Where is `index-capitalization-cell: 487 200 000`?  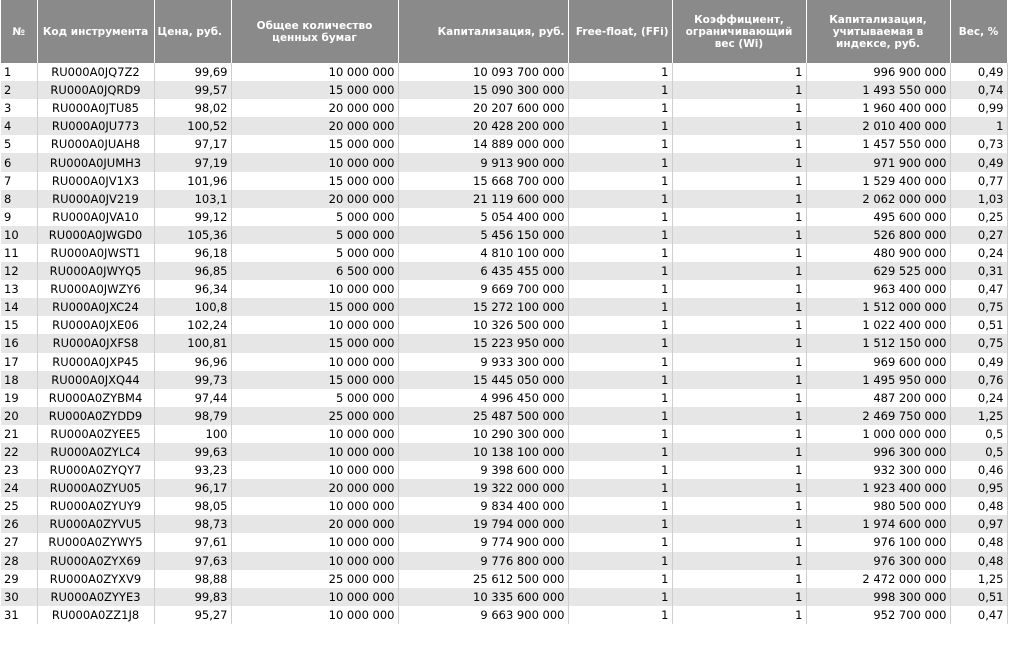
index-capitalization-cell: 487 200 000 is located at coordinates (878, 397).